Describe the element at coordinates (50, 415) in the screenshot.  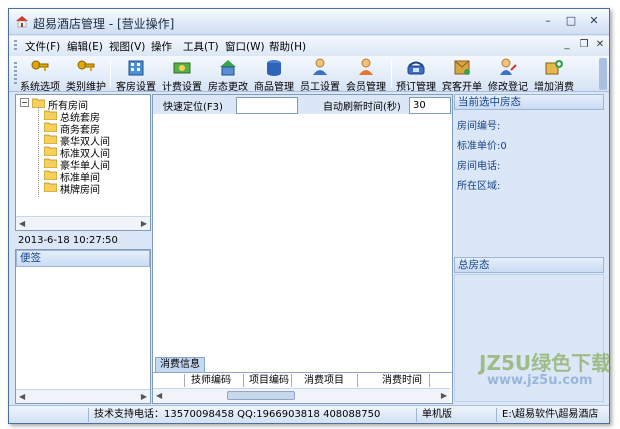
I see `status-blank` at that location.